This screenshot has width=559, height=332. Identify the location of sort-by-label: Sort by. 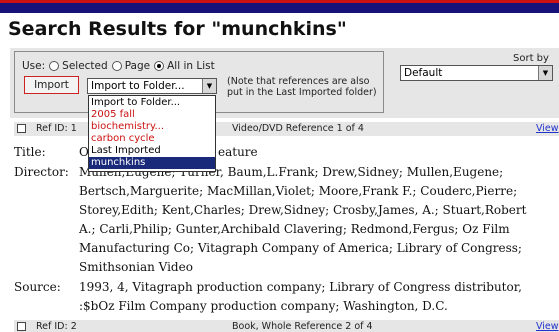
(531, 58).